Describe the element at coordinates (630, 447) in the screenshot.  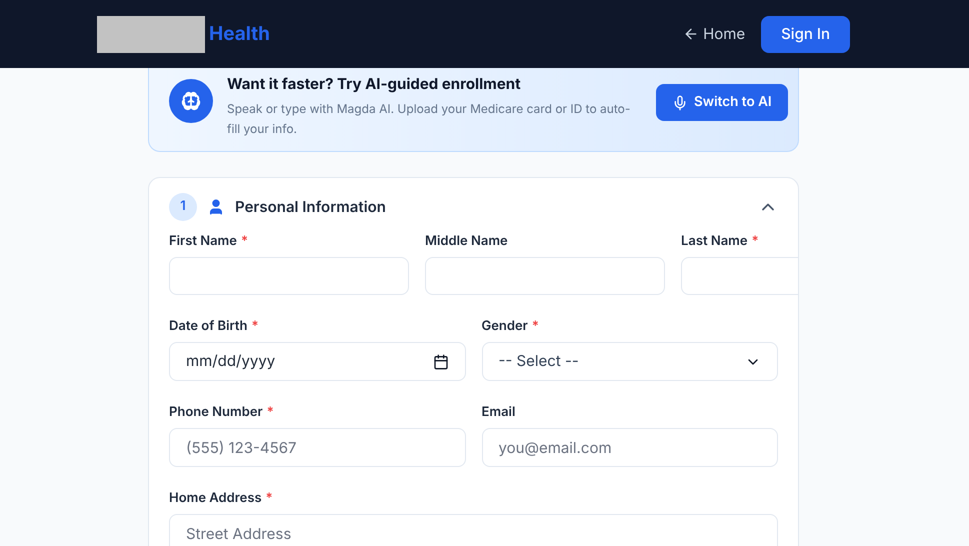
I see `text-input-field: you@email.com` at that location.